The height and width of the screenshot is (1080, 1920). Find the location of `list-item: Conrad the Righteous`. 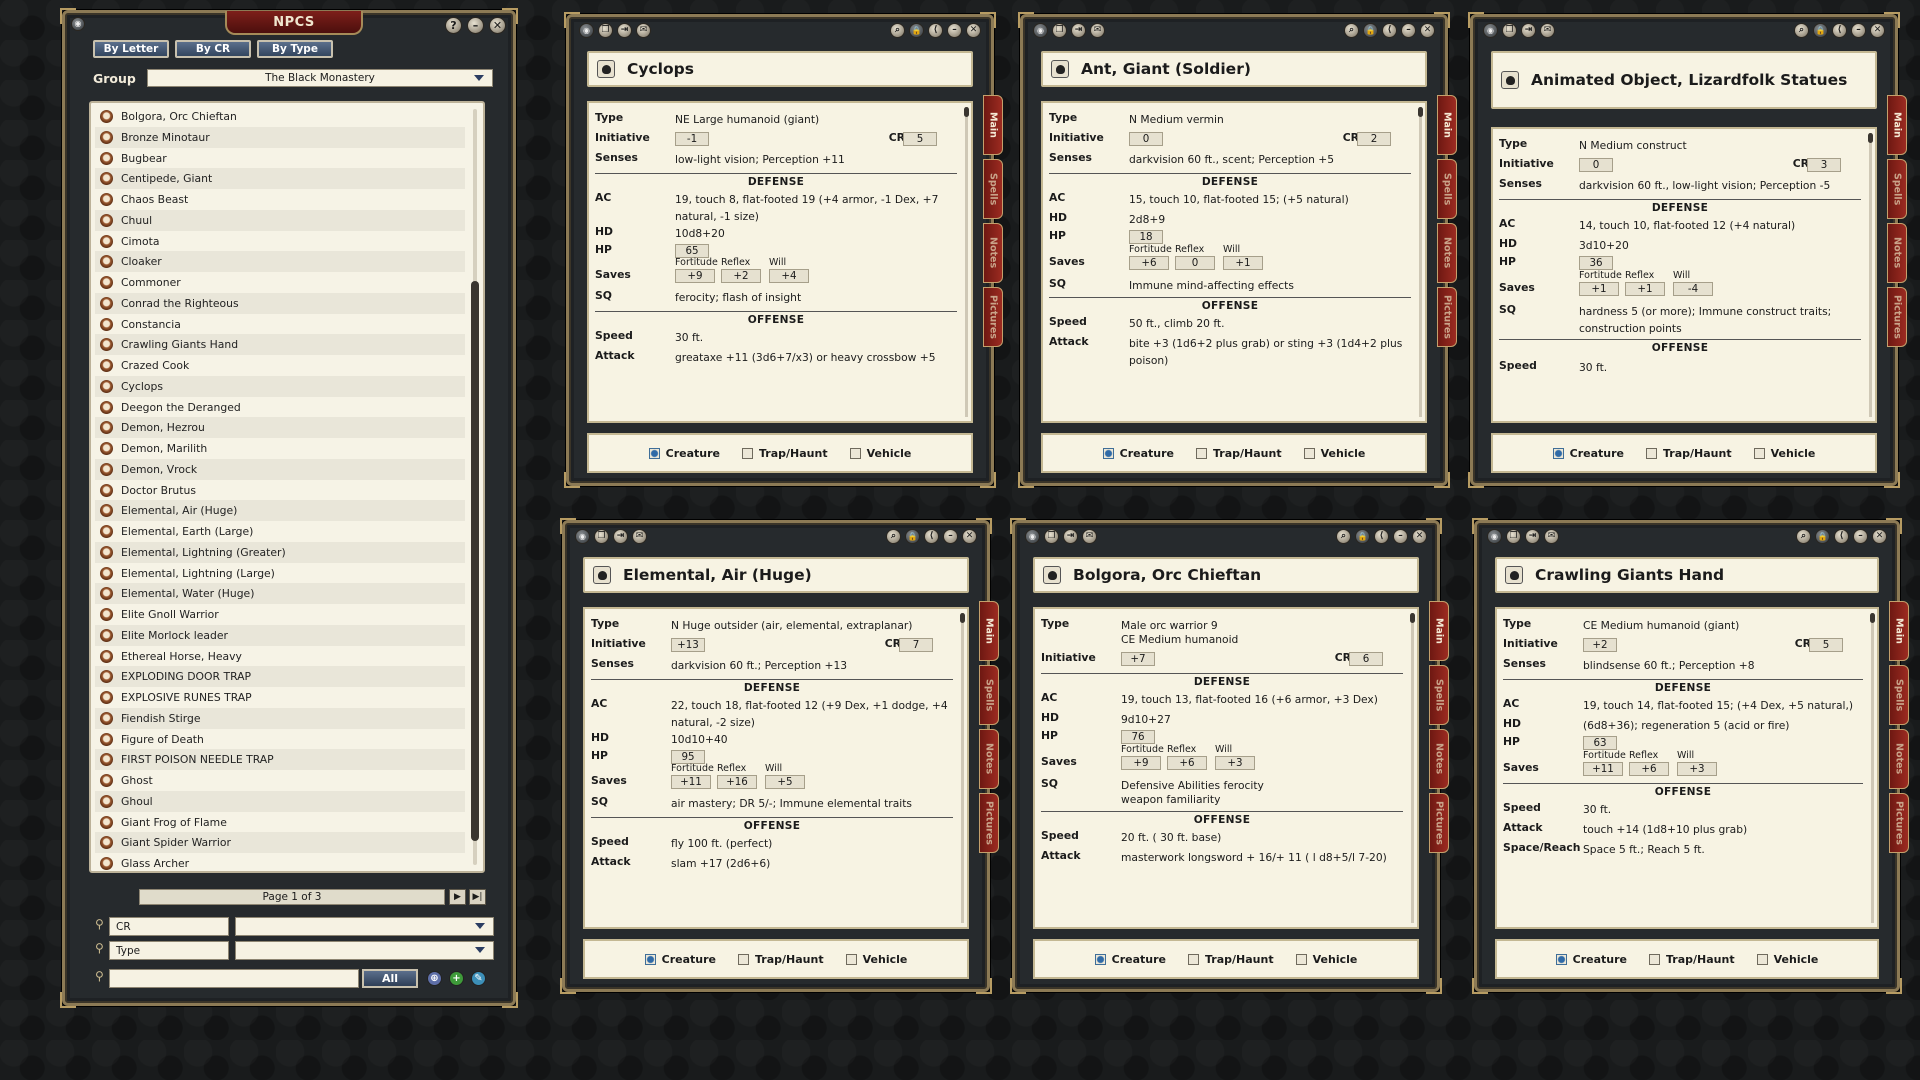

list-item: Conrad the Righteous is located at coordinates (280, 303).